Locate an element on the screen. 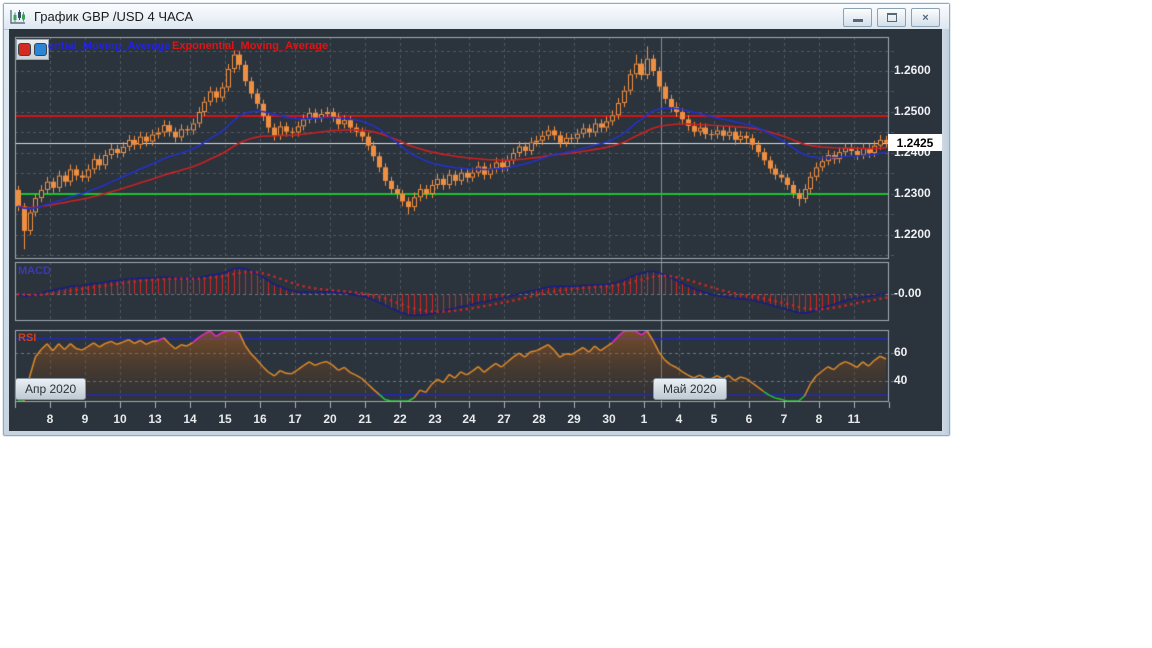  price-tick-label: 1.2600 is located at coordinates (912, 70).